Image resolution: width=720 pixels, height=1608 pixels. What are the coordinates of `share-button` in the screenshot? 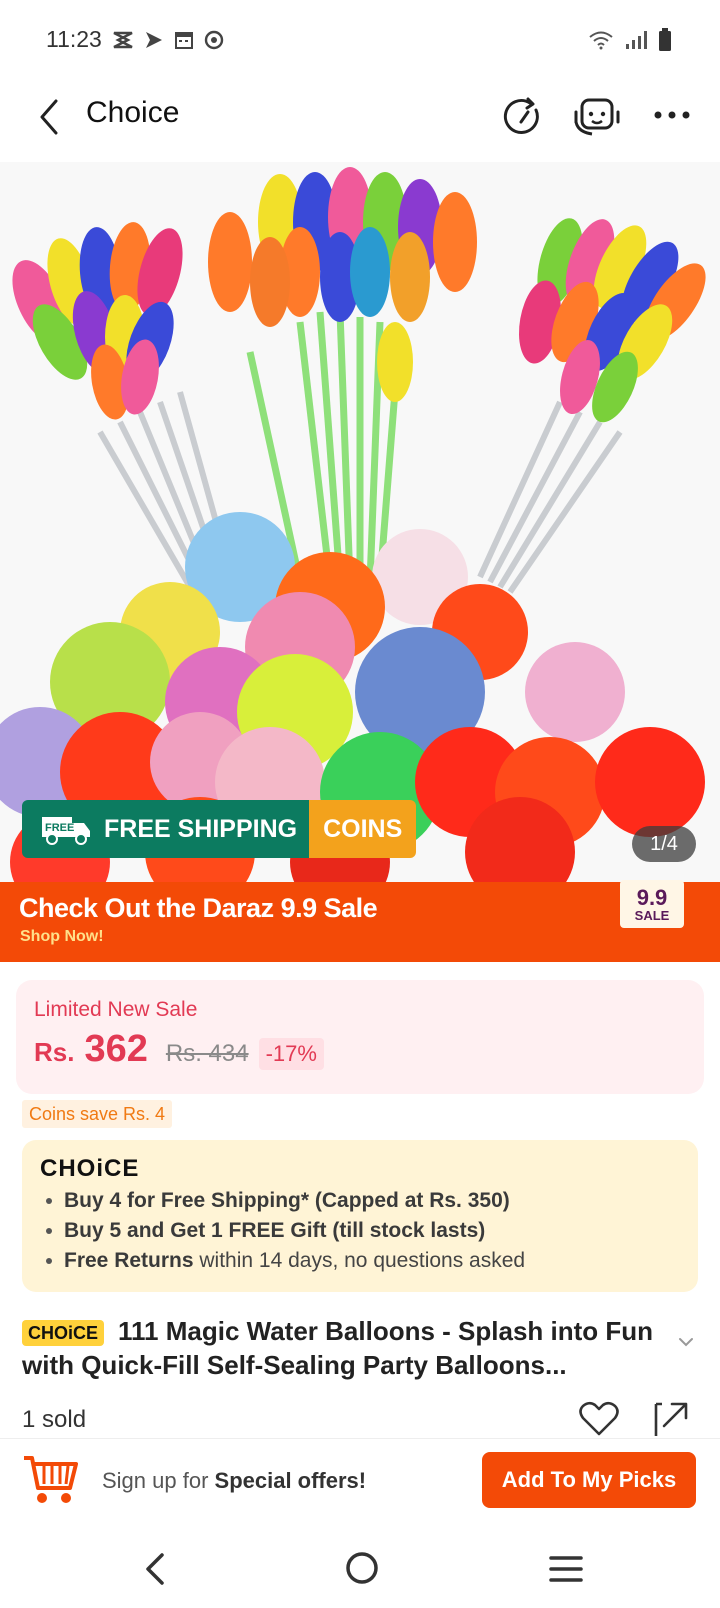 It's located at (671, 1419).